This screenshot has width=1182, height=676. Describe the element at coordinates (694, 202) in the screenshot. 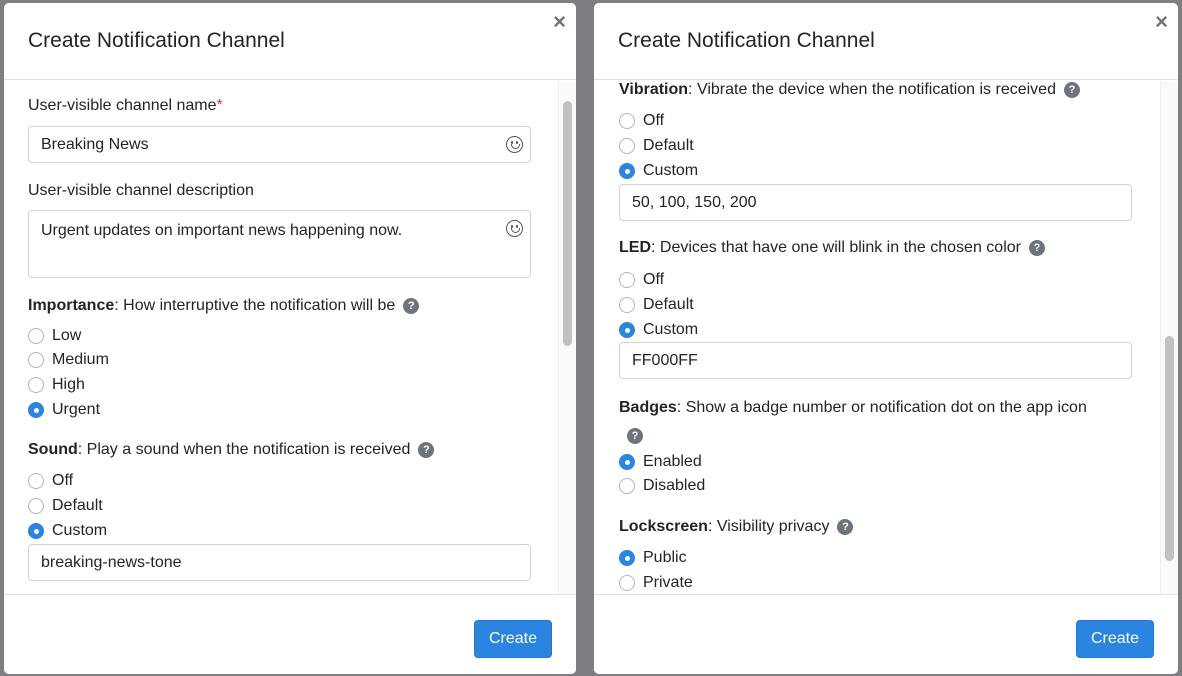

I see `vibration-custom-value: 50, 100, 150, 200` at that location.